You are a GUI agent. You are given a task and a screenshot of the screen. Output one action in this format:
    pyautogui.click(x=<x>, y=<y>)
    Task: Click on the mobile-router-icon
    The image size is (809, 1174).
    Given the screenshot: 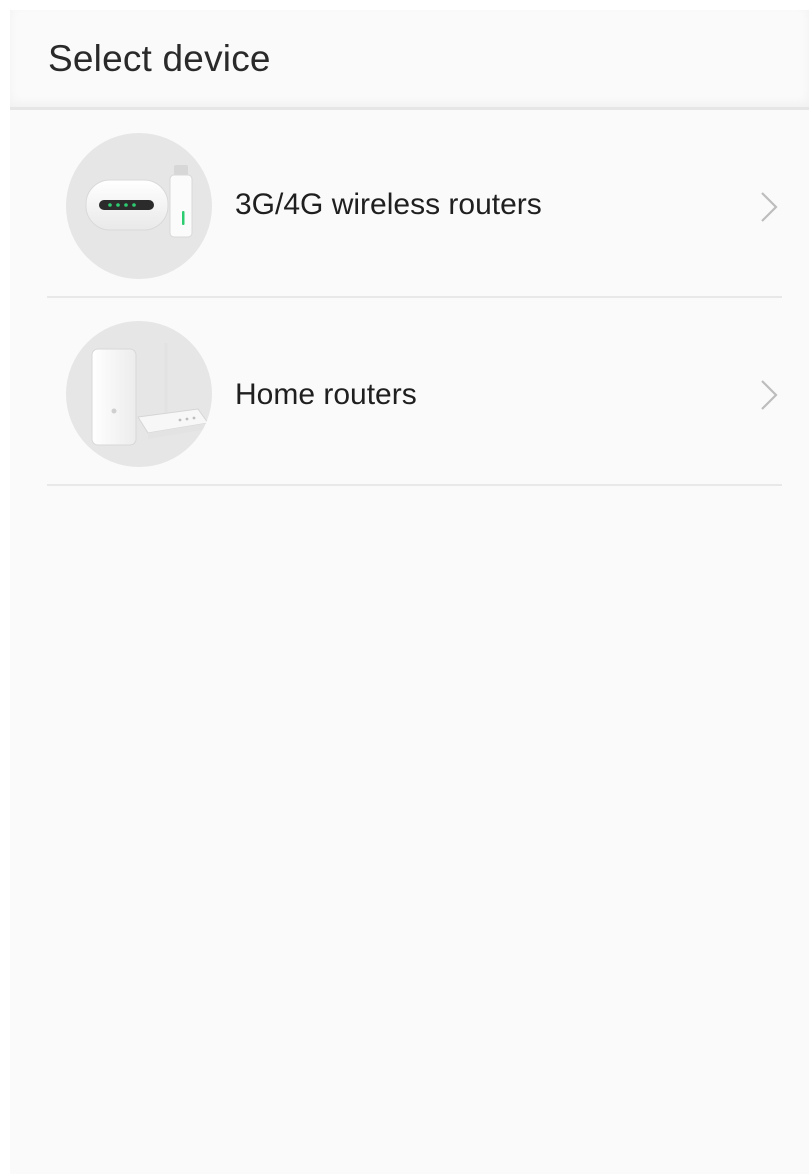 What is the action you would take?
    pyautogui.click(x=139, y=206)
    